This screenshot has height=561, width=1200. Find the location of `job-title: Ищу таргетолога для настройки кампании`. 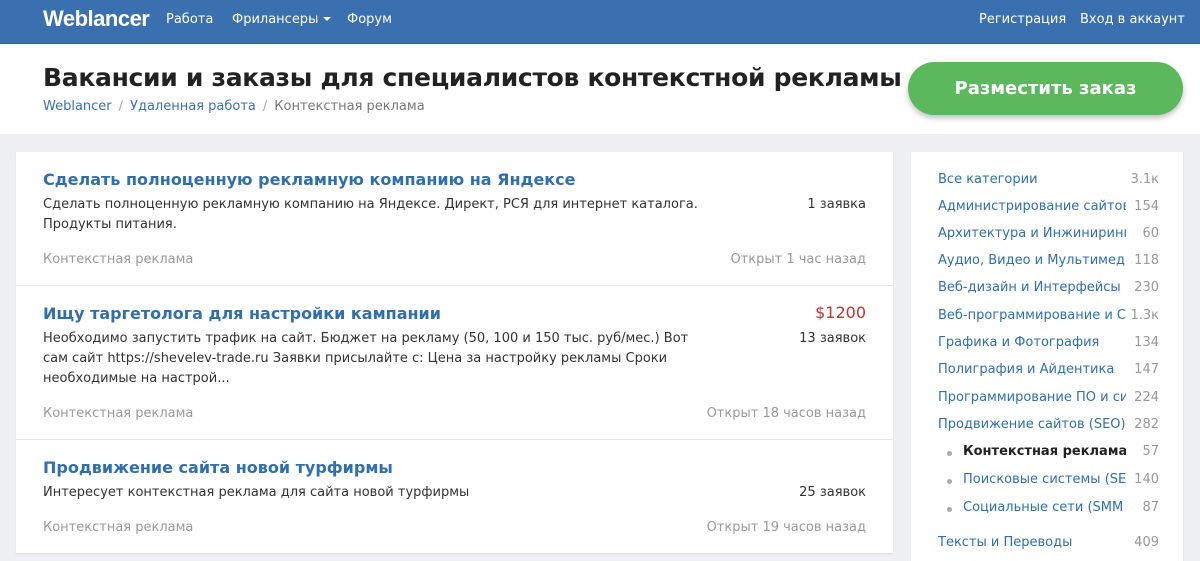

job-title: Ищу таргетолога для настройки кампании is located at coordinates (242, 313).